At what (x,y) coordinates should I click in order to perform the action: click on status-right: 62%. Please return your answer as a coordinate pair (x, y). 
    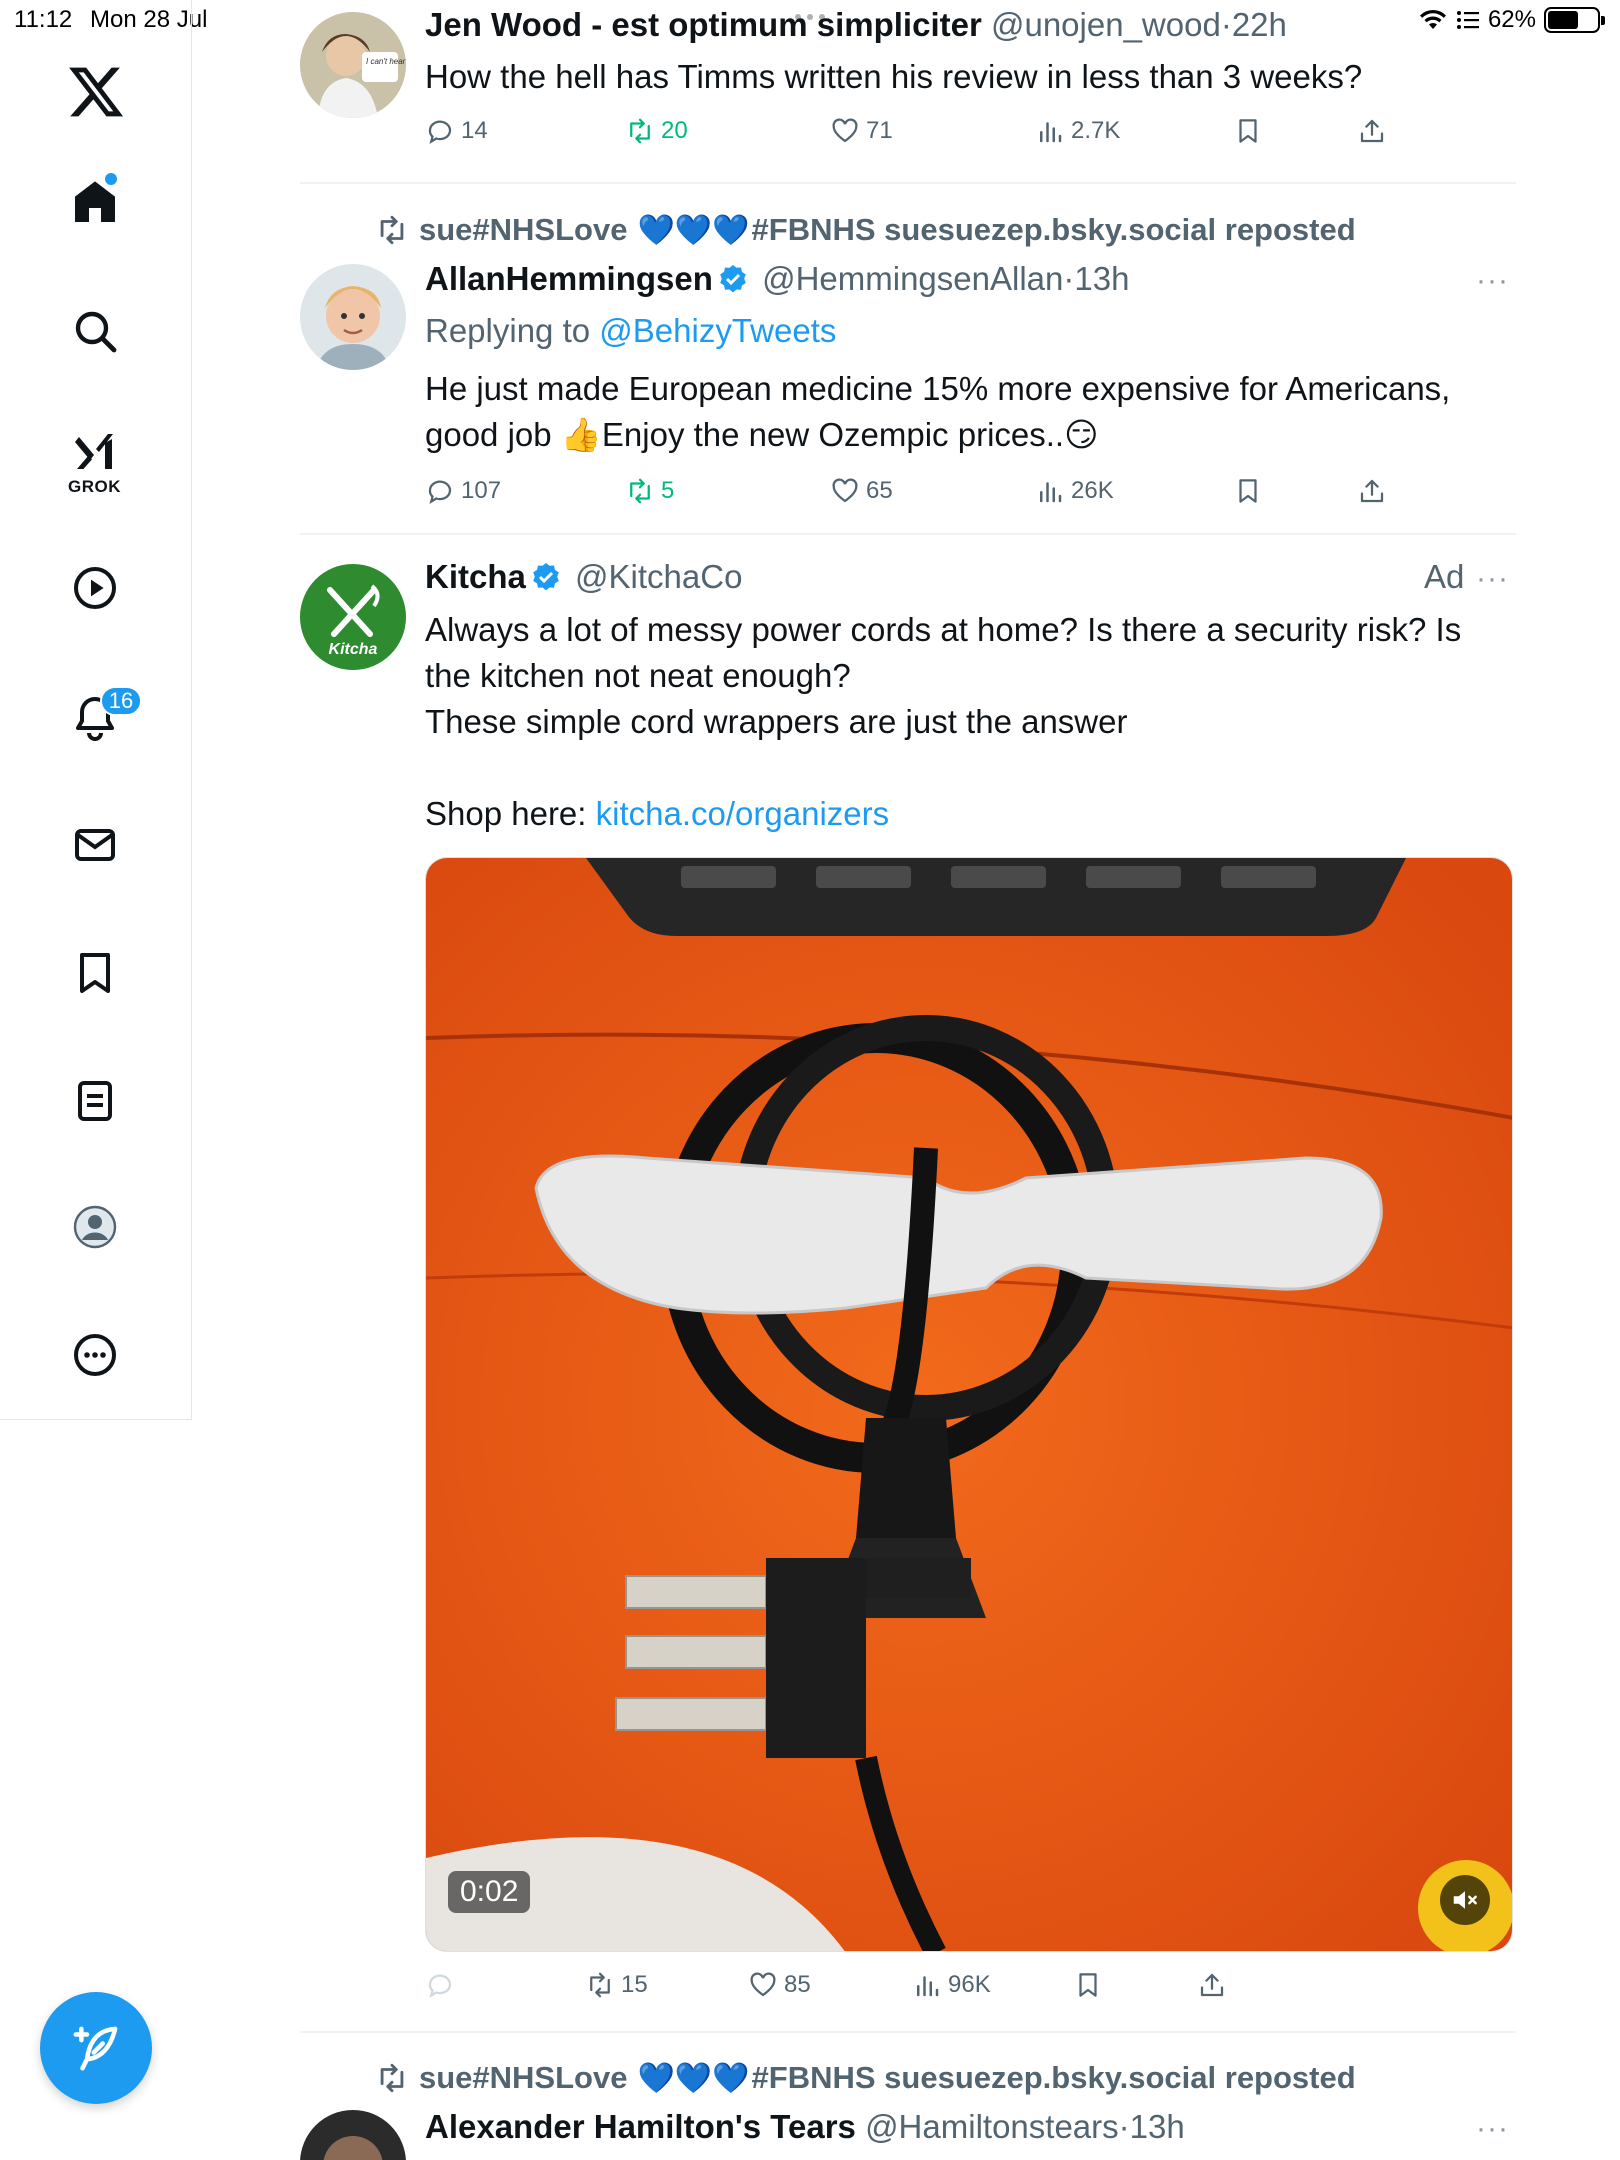
    Looking at the image, I should click on (1511, 20).